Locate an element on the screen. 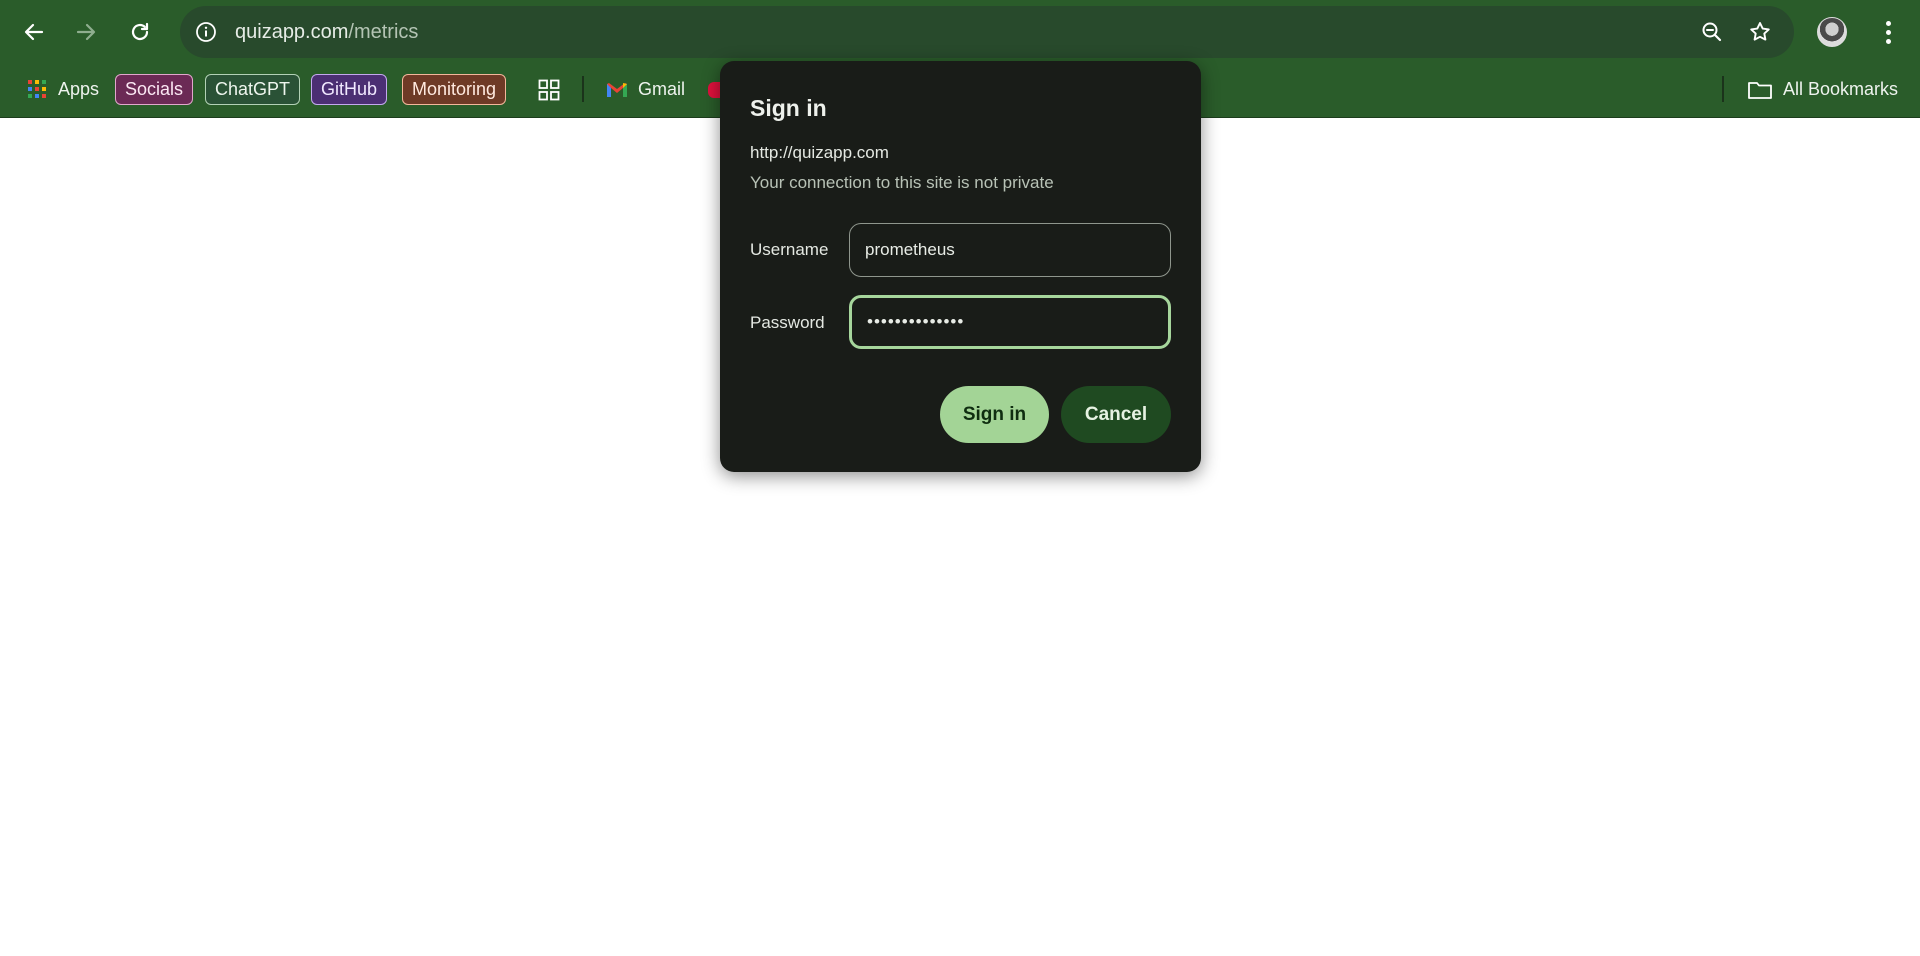 This screenshot has width=1920, height=956. password-label: Password is located at coordinates (787, 322).